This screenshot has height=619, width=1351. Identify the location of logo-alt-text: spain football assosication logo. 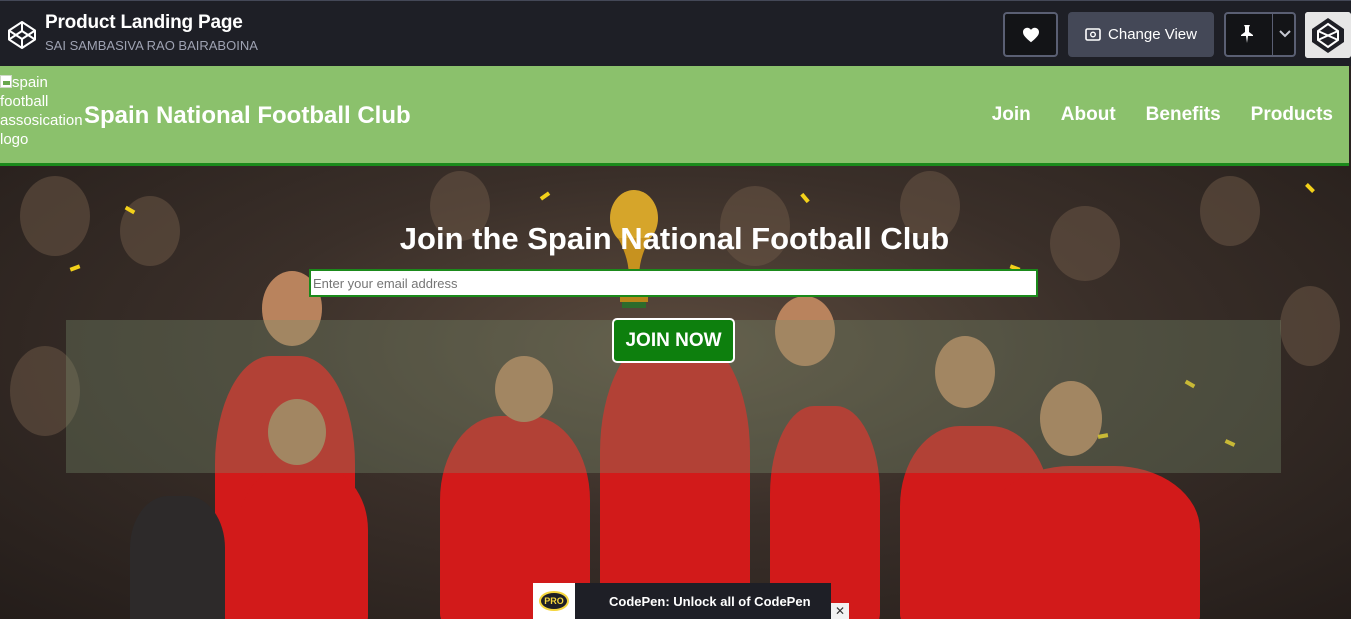
(41, 111).